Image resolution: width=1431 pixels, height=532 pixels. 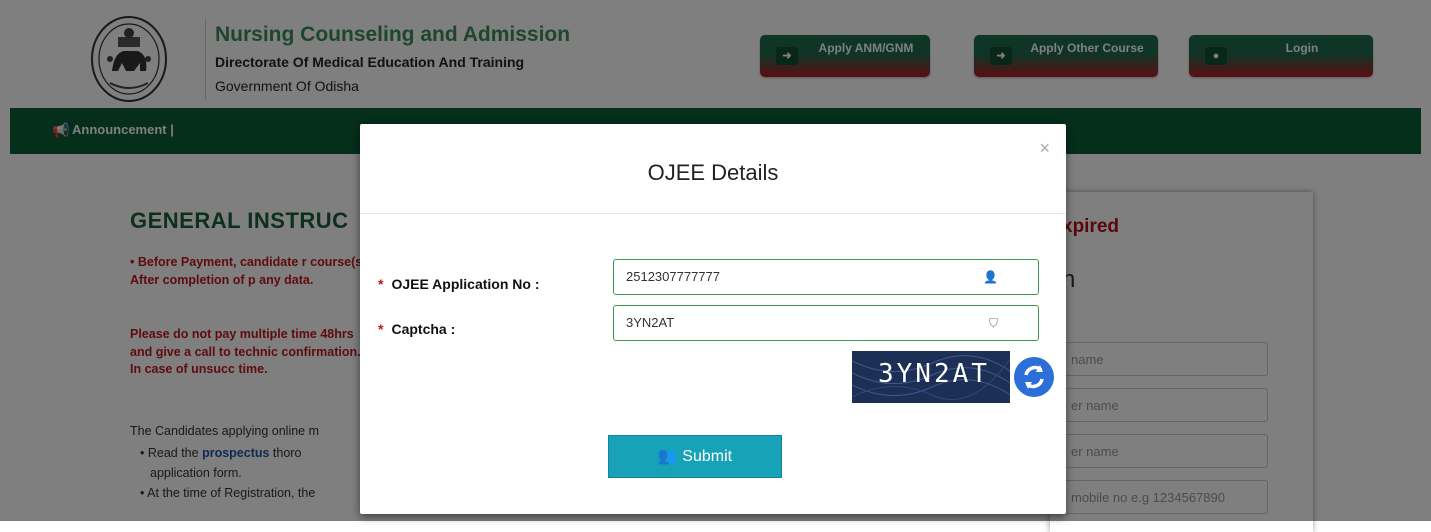 What do you see at coordinates (1034, 377) in the screenshot?
I see `refresh-captcha-icon` at bounding box center [1034, 377].